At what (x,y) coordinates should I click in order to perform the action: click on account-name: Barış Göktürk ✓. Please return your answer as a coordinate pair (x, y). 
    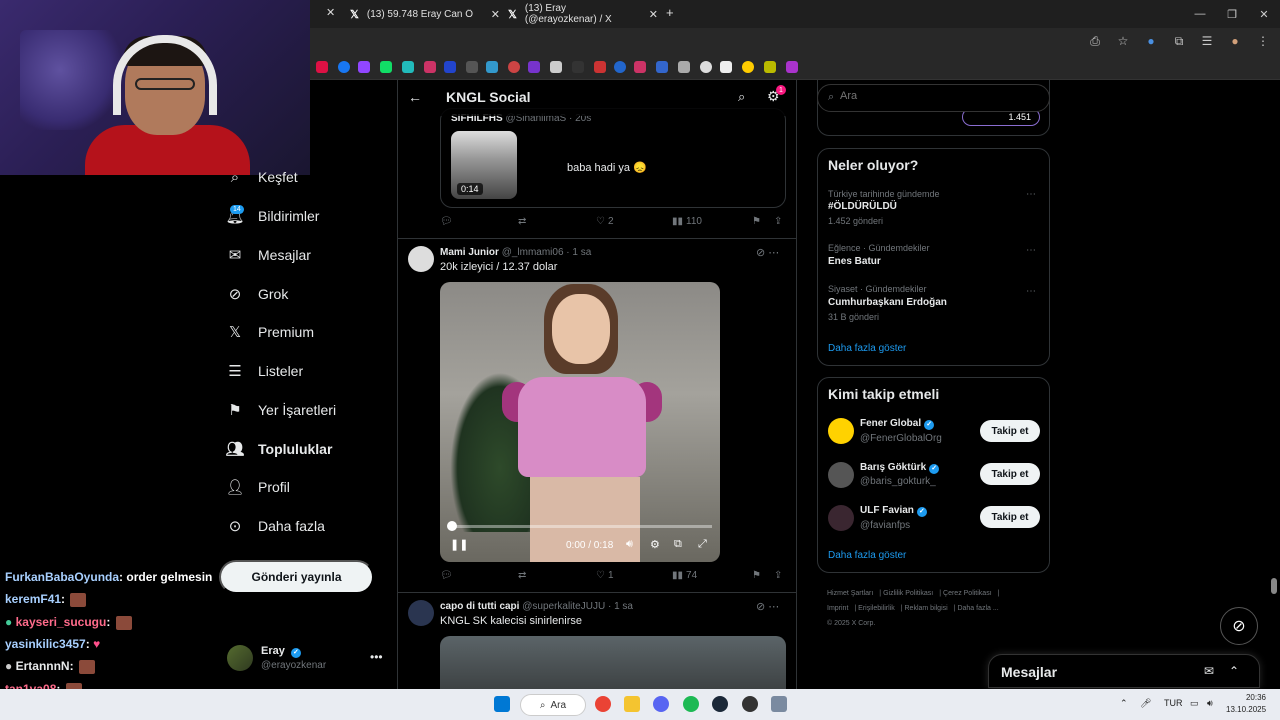
    Looking at the image, I should click on (900, 468).